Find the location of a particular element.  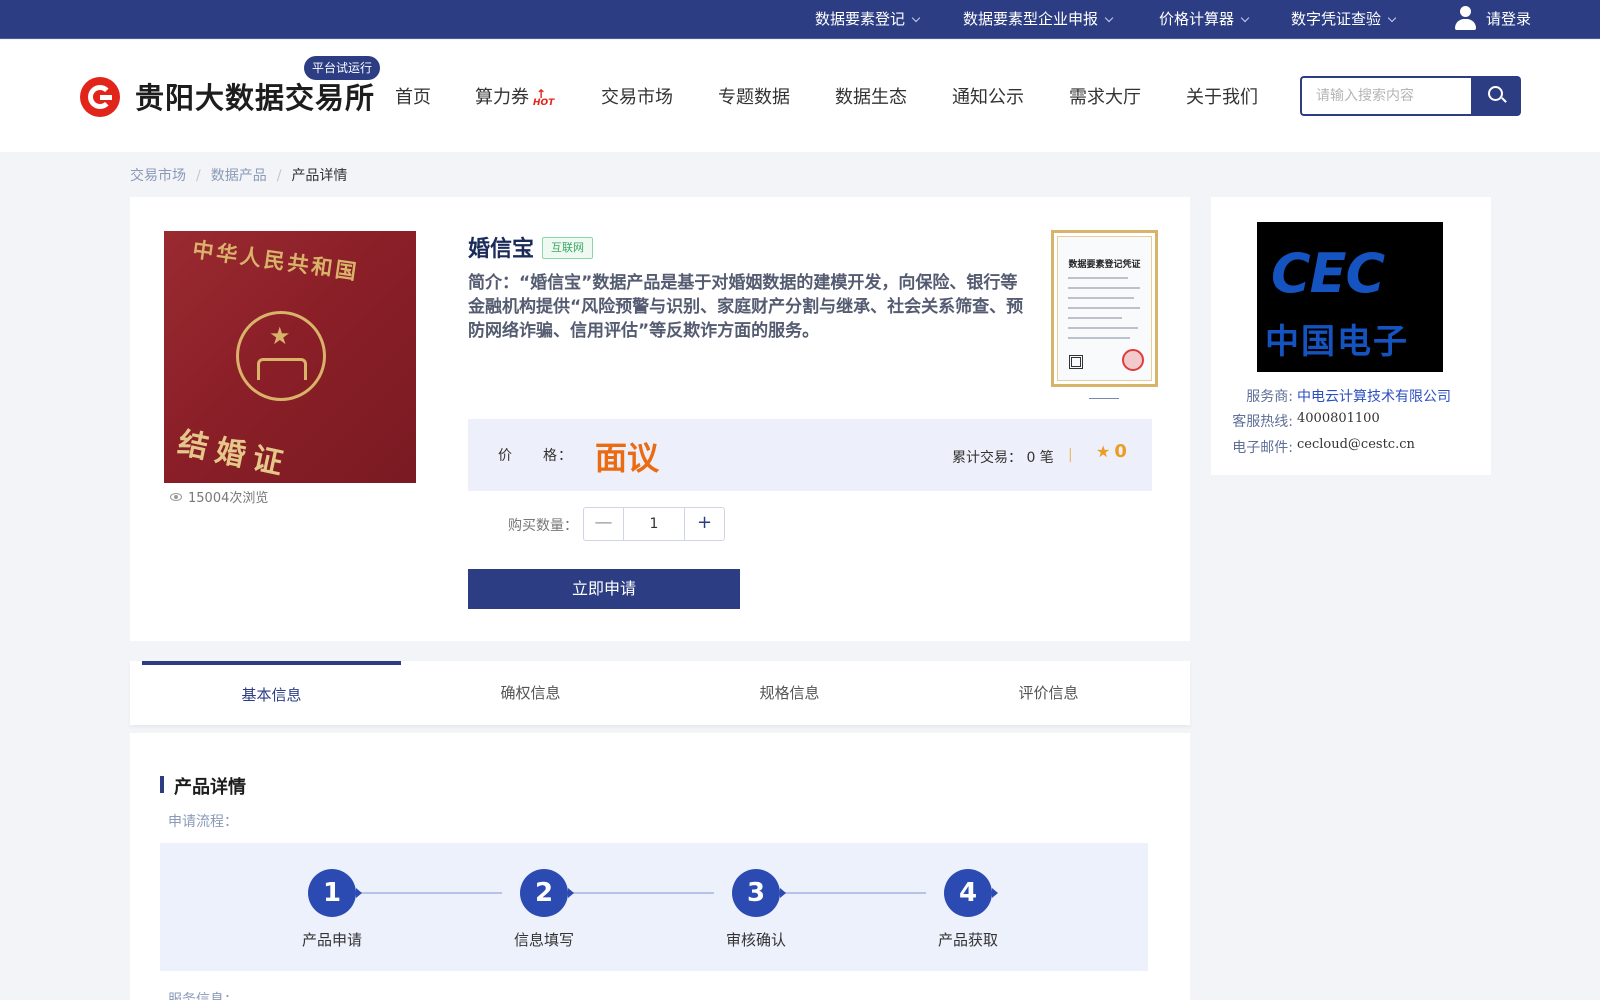

qr-code-icon is located at coordinates (1076, 362).